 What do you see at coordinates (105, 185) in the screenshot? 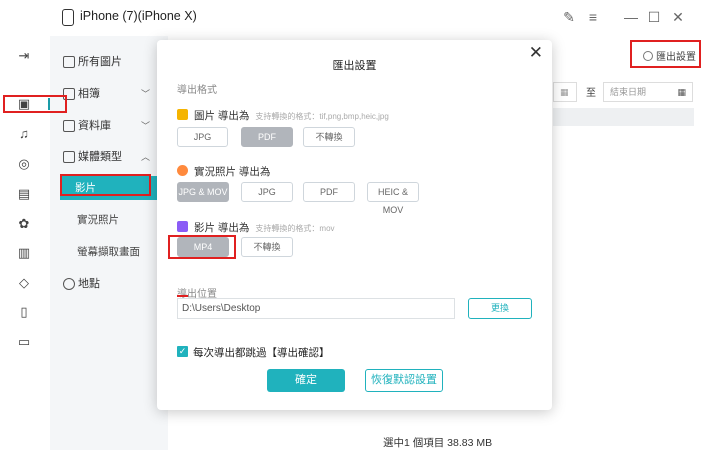
I see `highlight-videos-item` at bounding box center [105, 185].